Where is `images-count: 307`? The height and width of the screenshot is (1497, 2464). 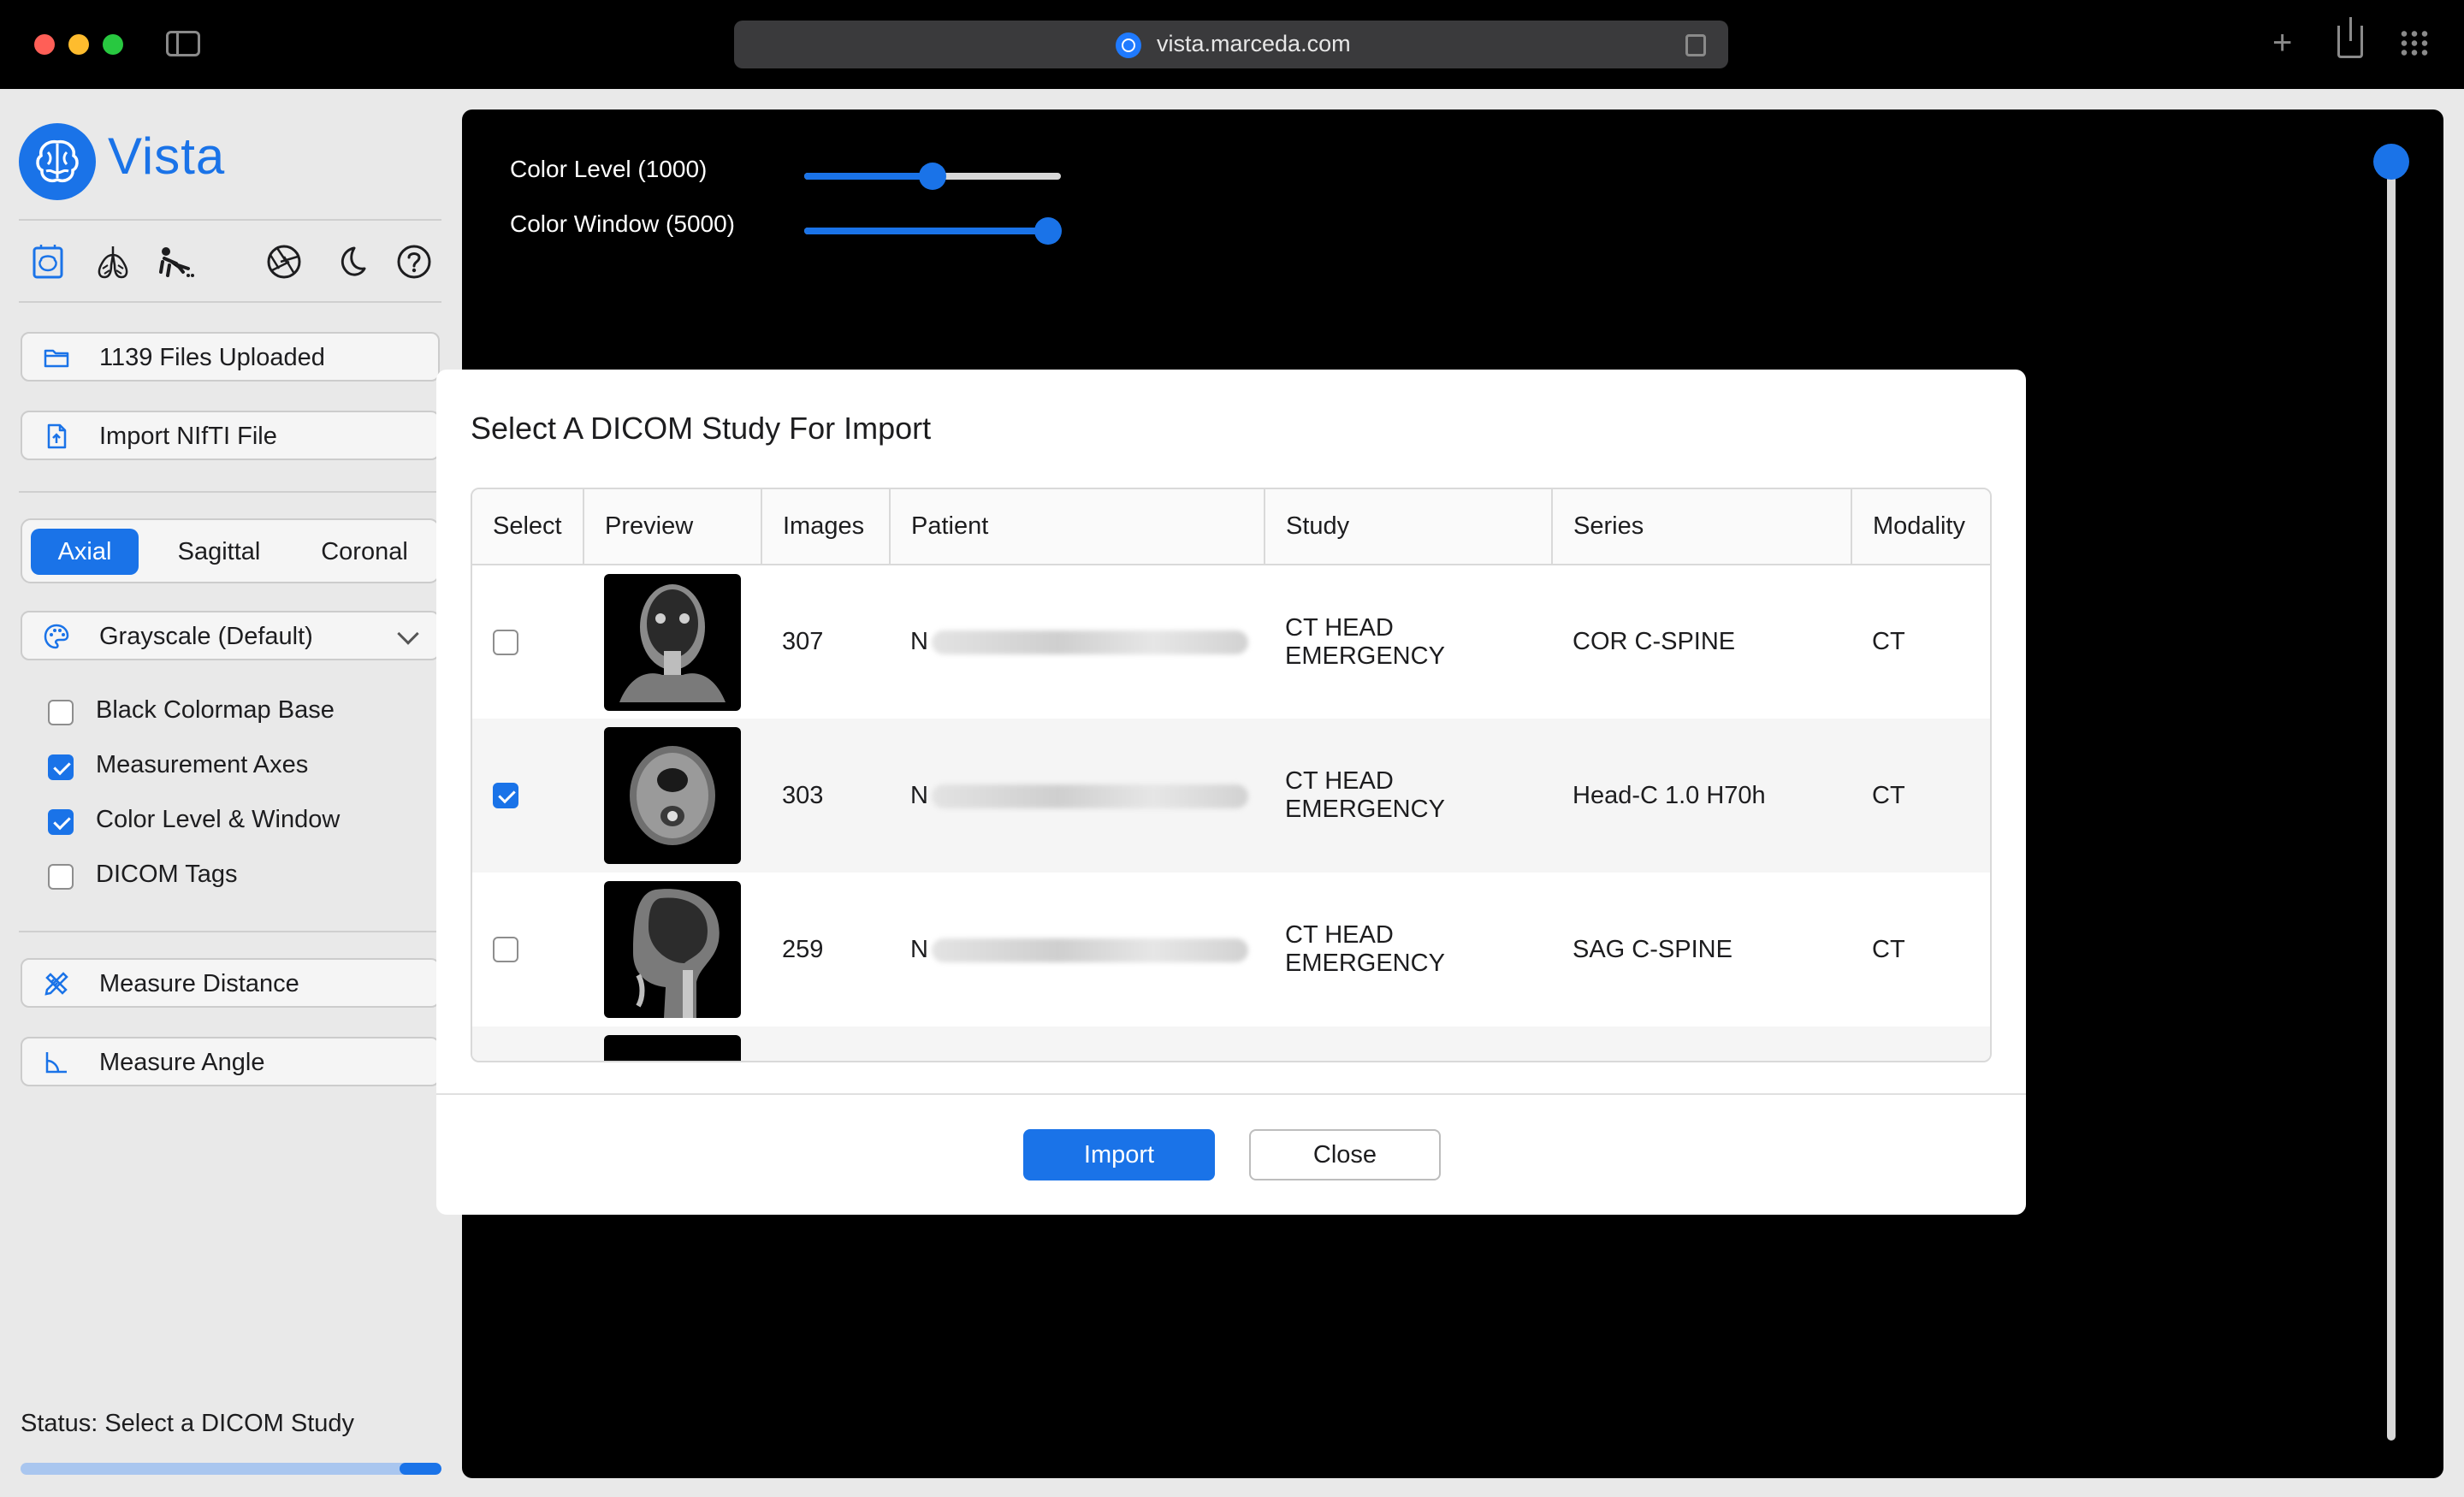 images-count: 307 is located at coordinates (803, 641).